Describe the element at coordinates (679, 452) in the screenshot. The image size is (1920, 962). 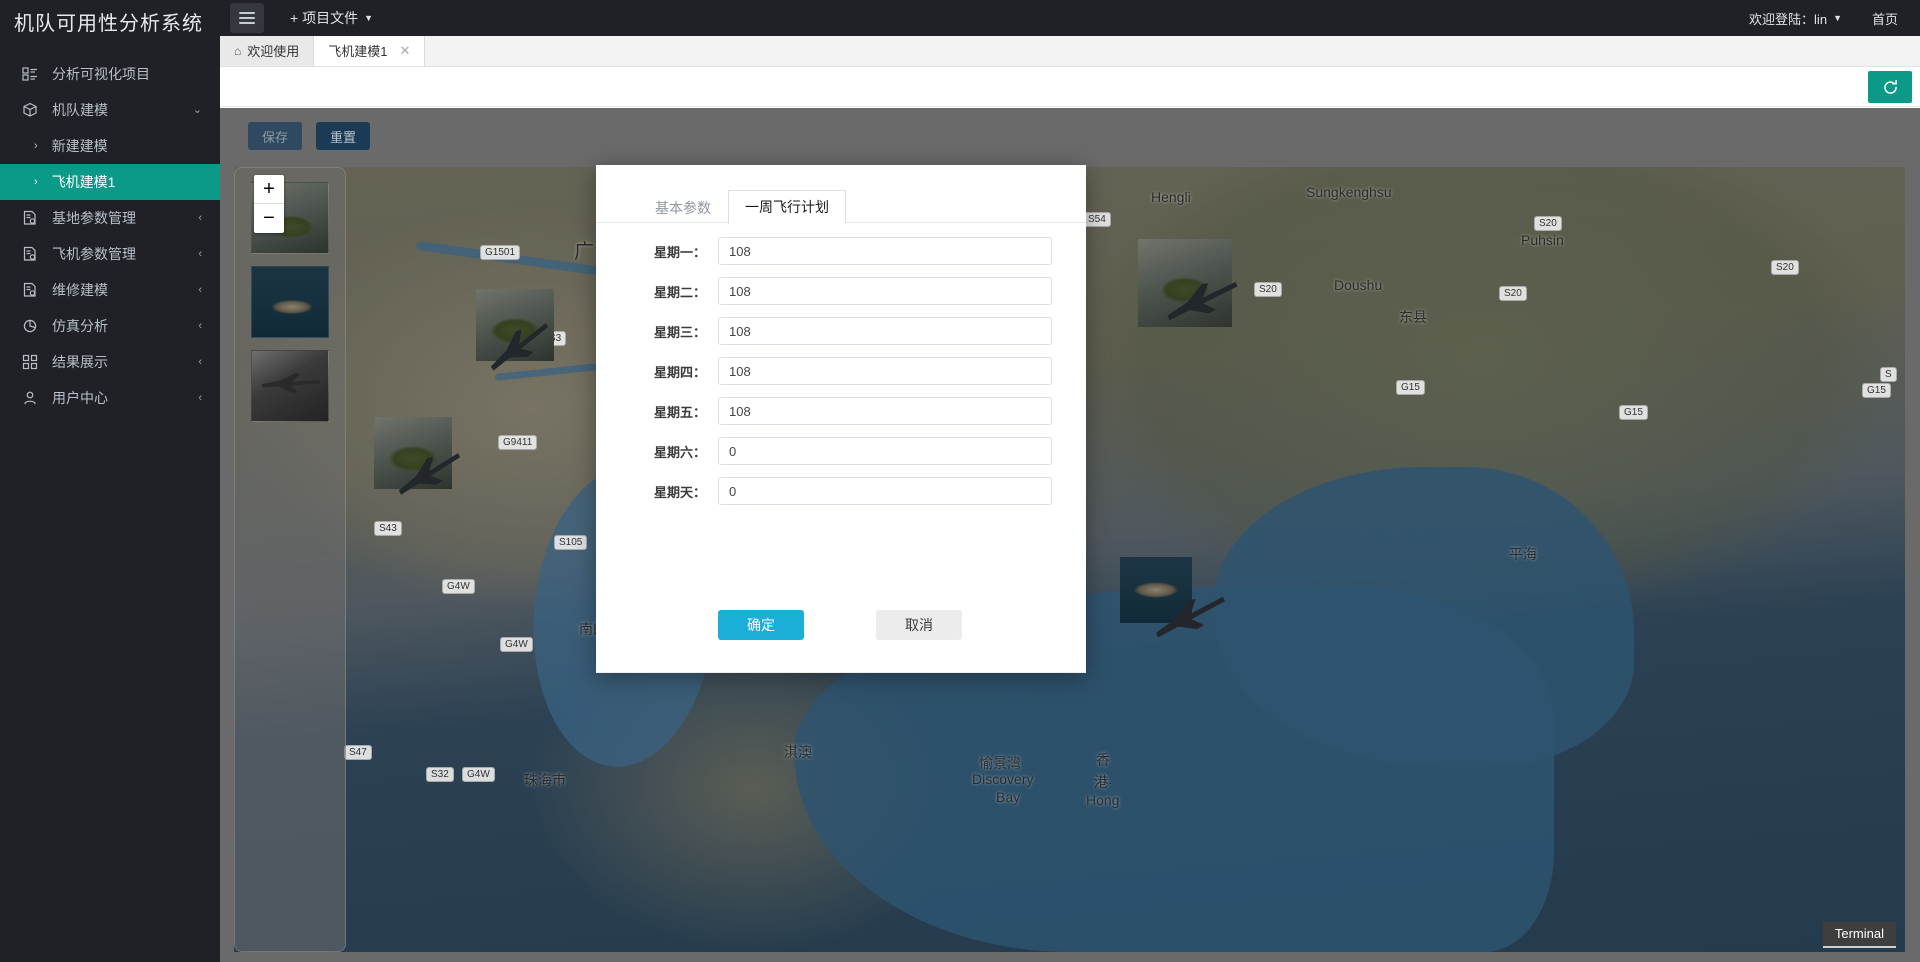
I see `form-field-label: 星期六：` at that location.